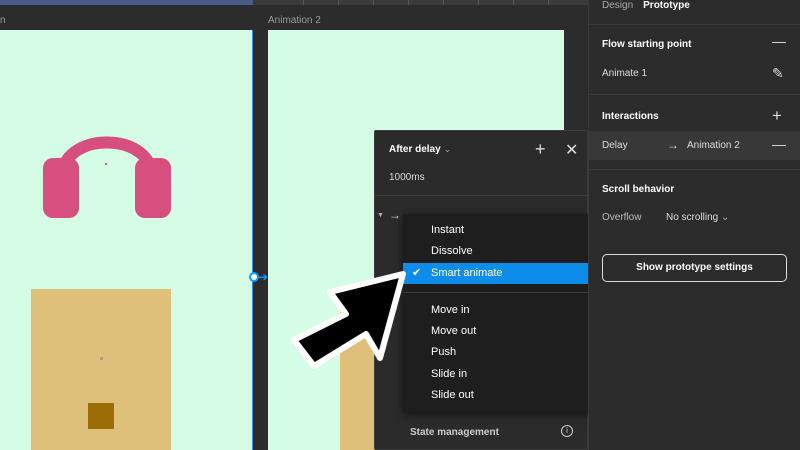  Describe the element at coordinates (502, 310) in the screenshot. I see `menu-item-move-in: Move in` at that location.